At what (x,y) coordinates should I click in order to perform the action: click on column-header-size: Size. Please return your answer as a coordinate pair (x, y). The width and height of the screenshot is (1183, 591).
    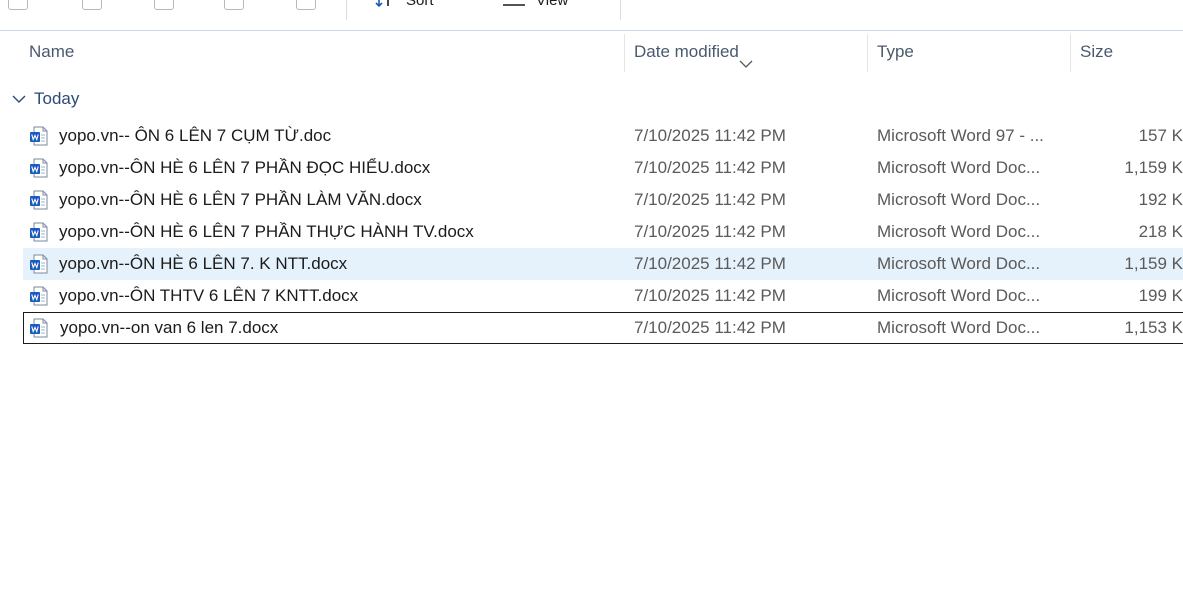
    Looking at the image, I should click on (1127, 52).